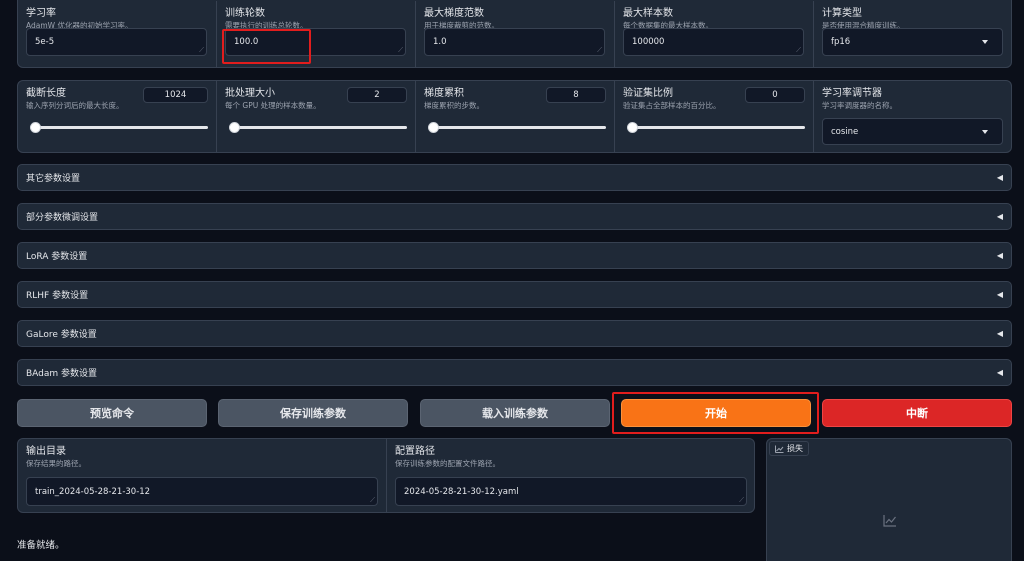 Image resolution: width=1024 pixels, height=561 pixels. Describe the element at coordinates (266, 46) in the screenshot. I see `epochs-highlight-box` at that location.